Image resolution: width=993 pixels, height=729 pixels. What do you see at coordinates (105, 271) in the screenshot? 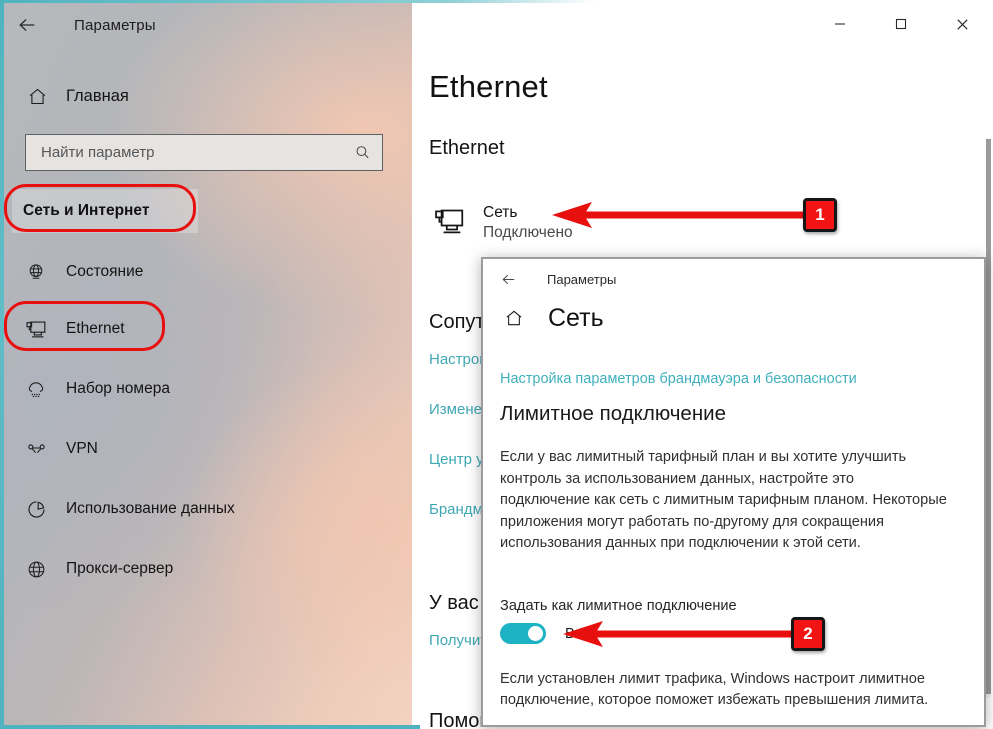
I see `sidebar-item-status-label: Состояние` at bounding box center [105, 271].